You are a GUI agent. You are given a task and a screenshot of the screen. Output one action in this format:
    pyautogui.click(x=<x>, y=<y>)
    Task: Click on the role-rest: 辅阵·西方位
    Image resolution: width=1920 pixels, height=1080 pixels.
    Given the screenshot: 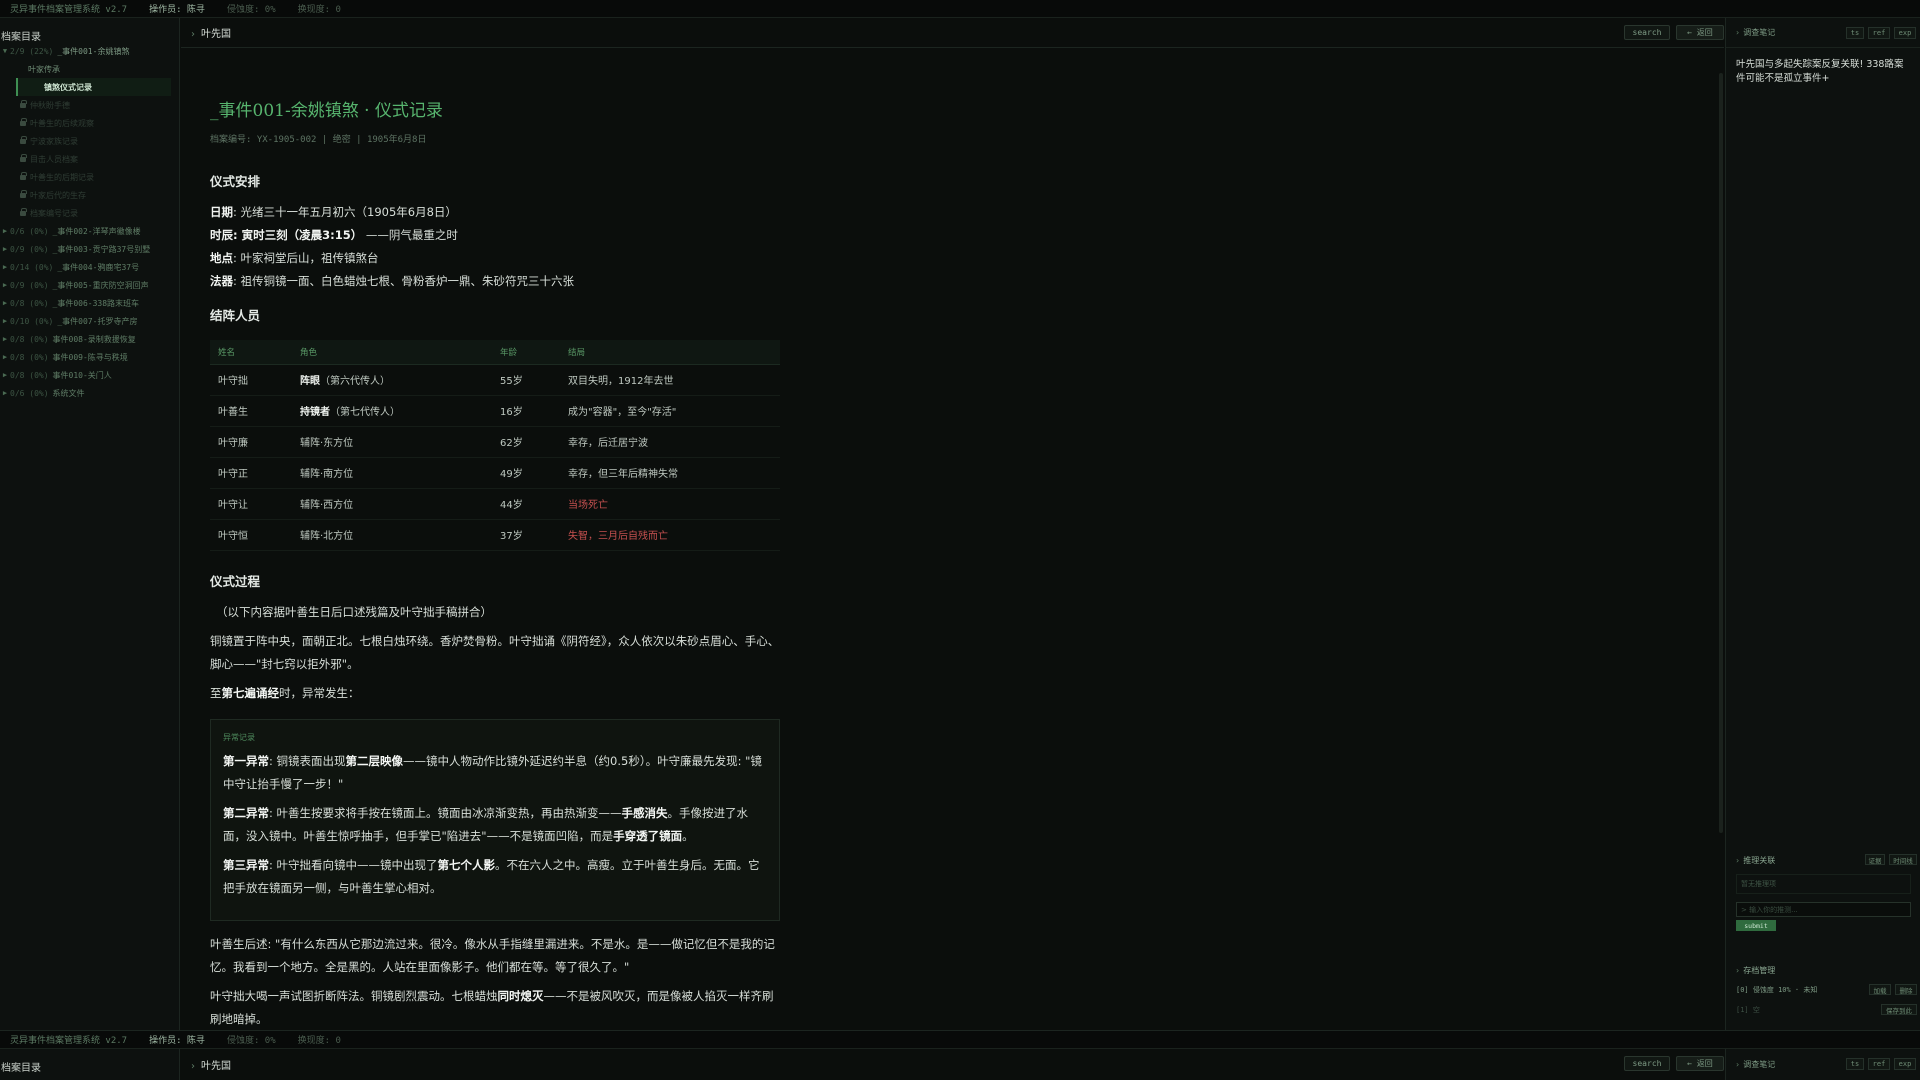 What is the action you would take?
    pyautogui.click(x=327, y=505)
    